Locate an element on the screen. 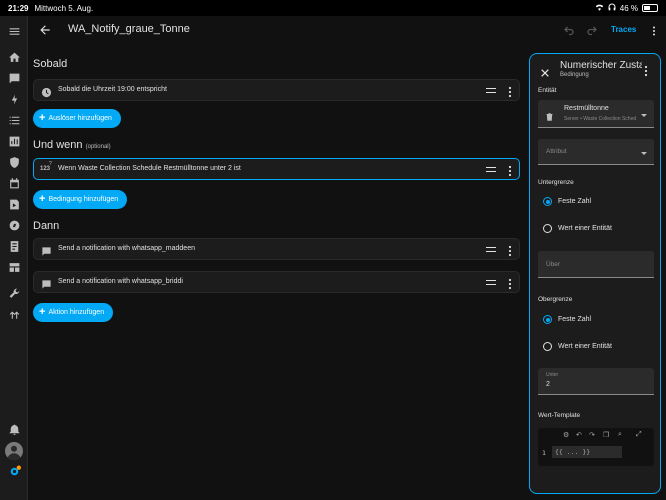 The height and width of the screenshot is (500, 666). action-label: Send a notification with whatsapp_briddi is located at coordinates (120, 281).